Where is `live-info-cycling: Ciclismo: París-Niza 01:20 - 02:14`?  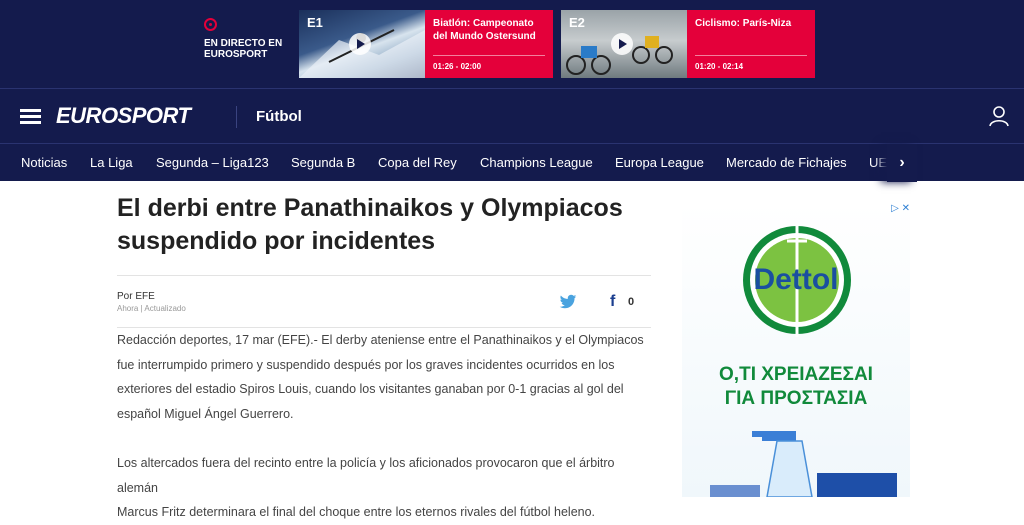
live-info-cycling: Ciclismo: París-Niza 01:20 - 02:14 is located at coordinates (751, 44).